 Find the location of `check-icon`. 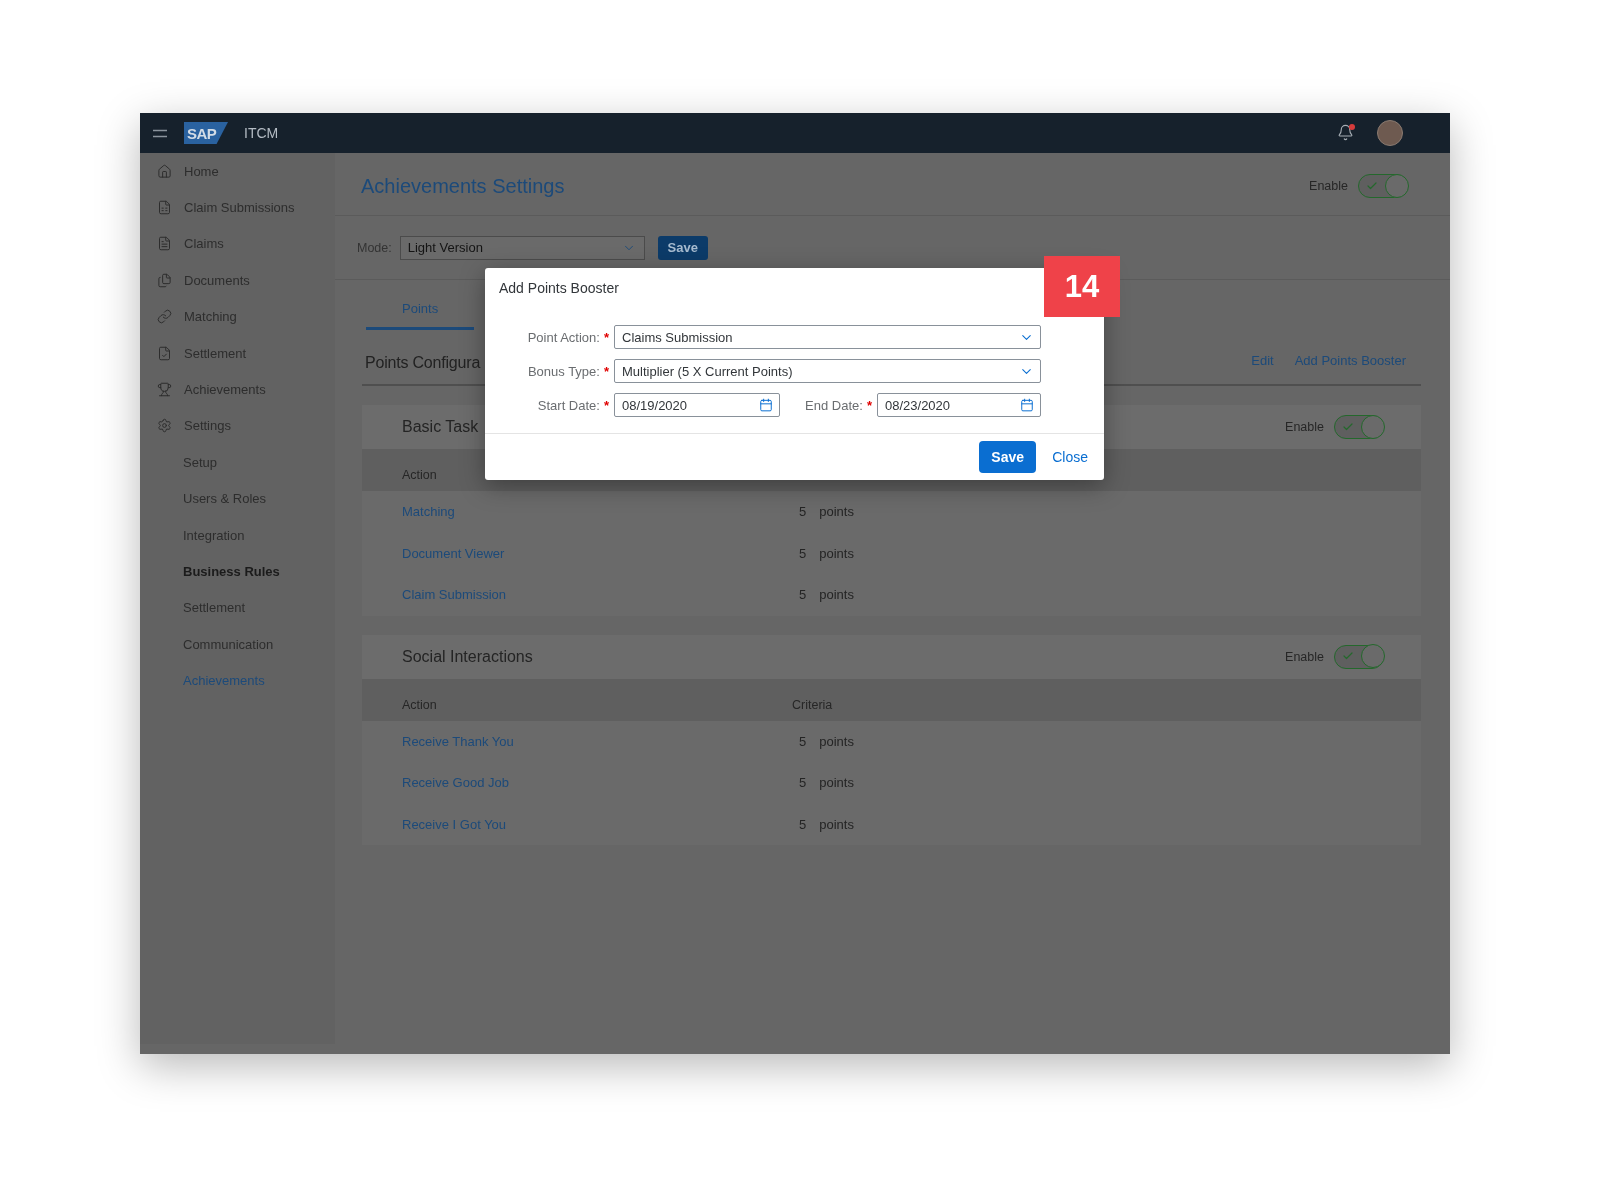

check-icon is located at coordinates (1348, 656).